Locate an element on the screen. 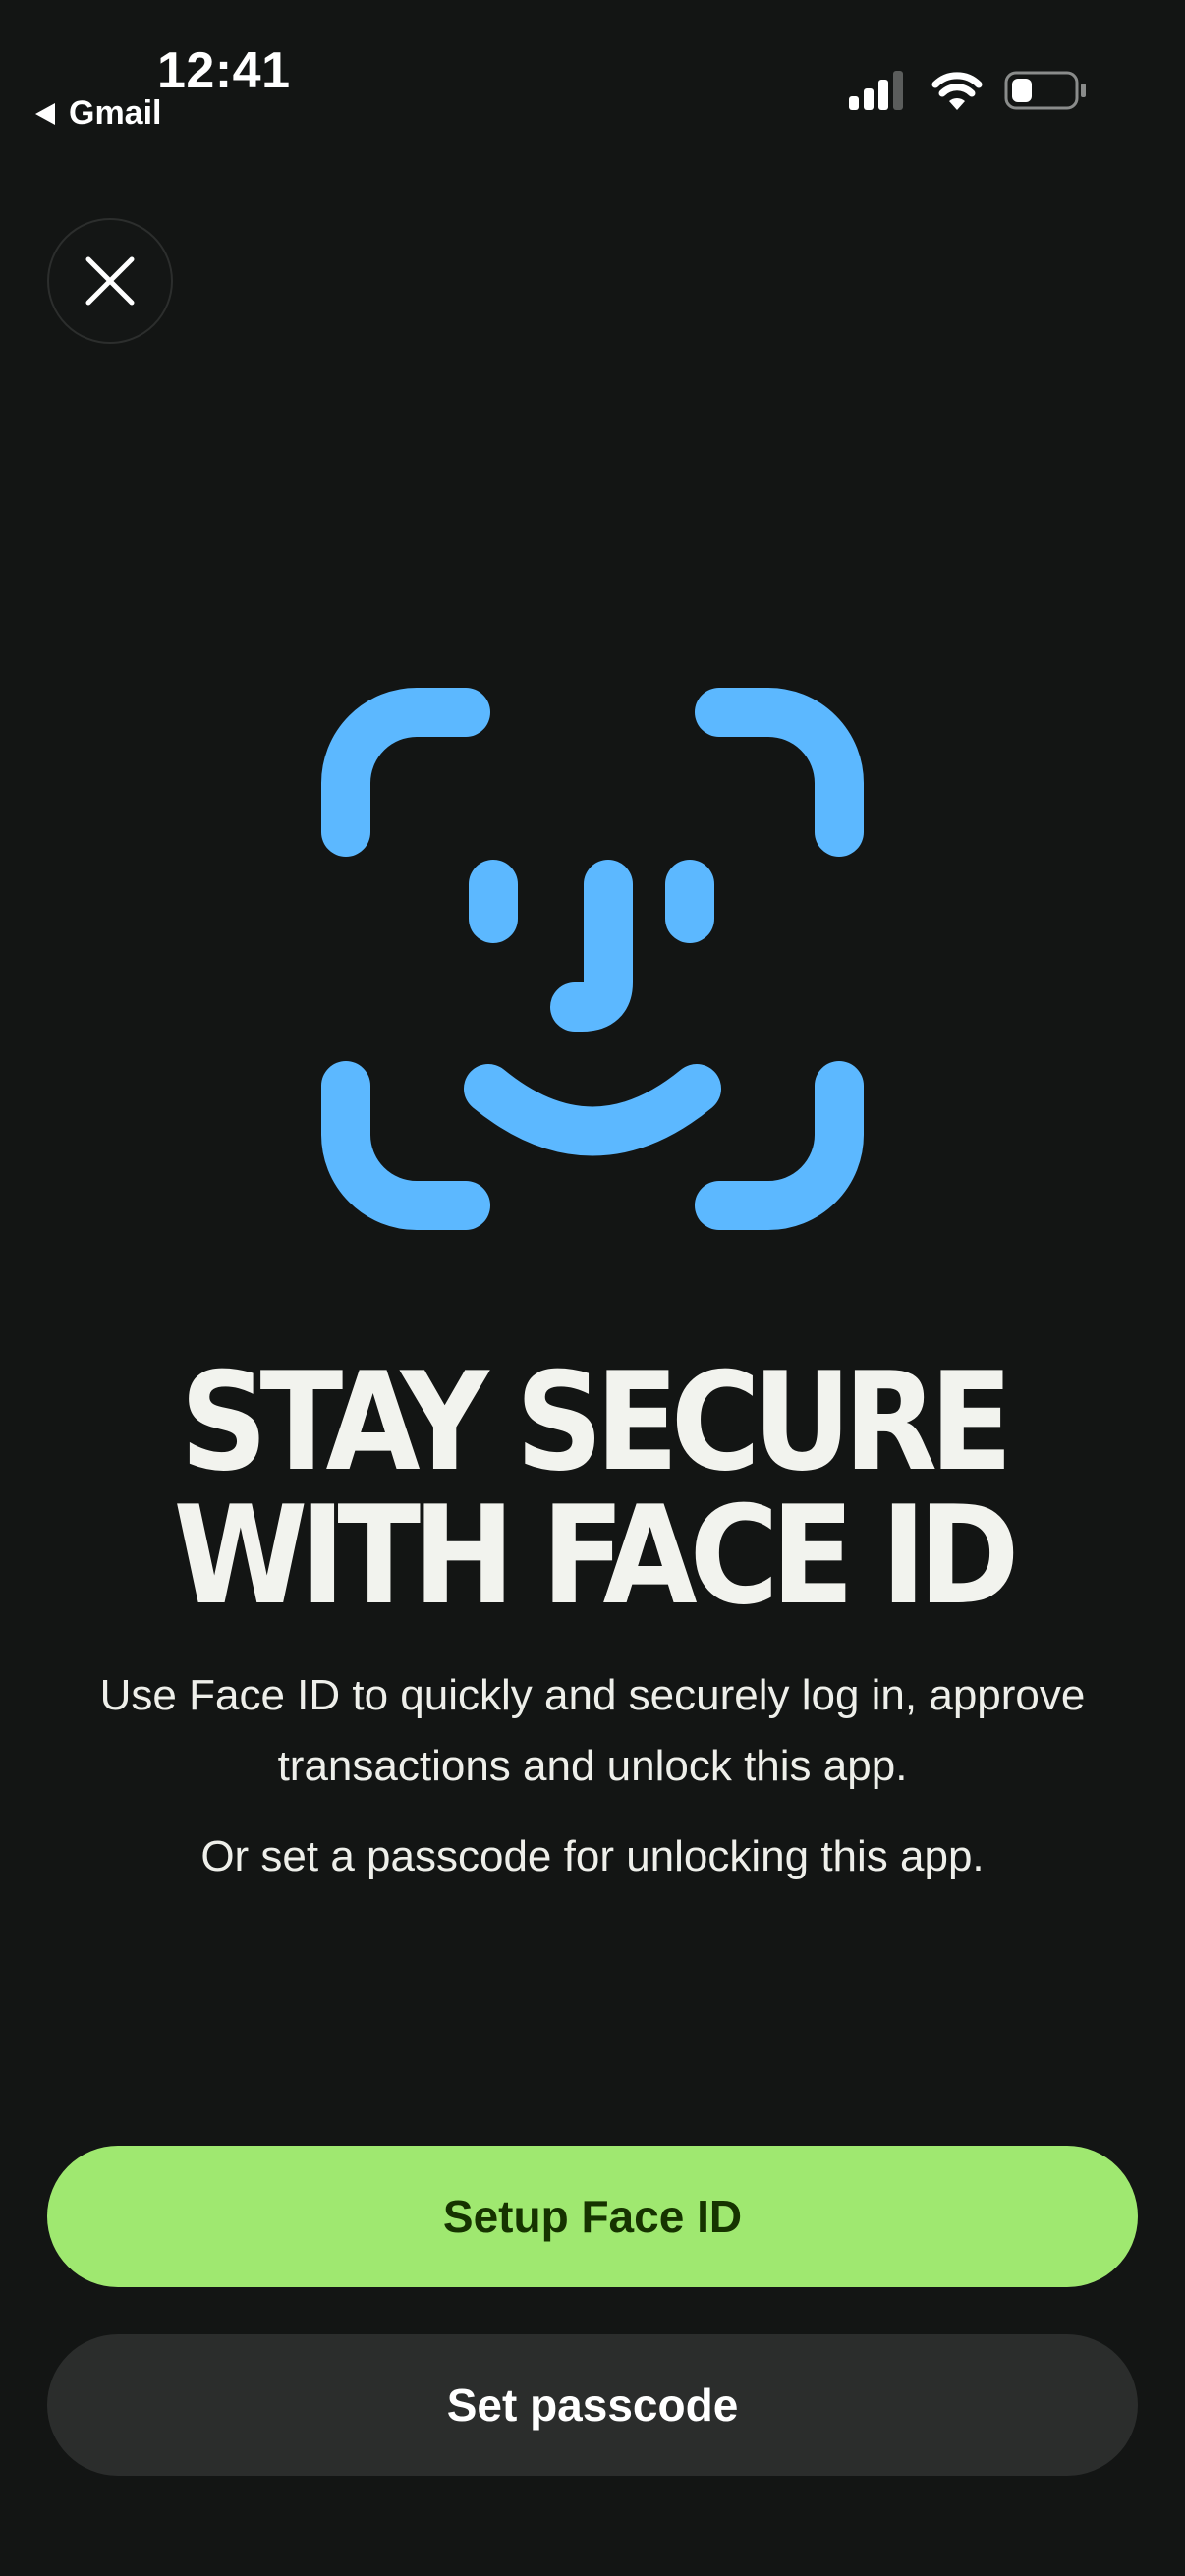 The image size is (1185, 2576). face-id-icon is located at coordinates (592, 959).